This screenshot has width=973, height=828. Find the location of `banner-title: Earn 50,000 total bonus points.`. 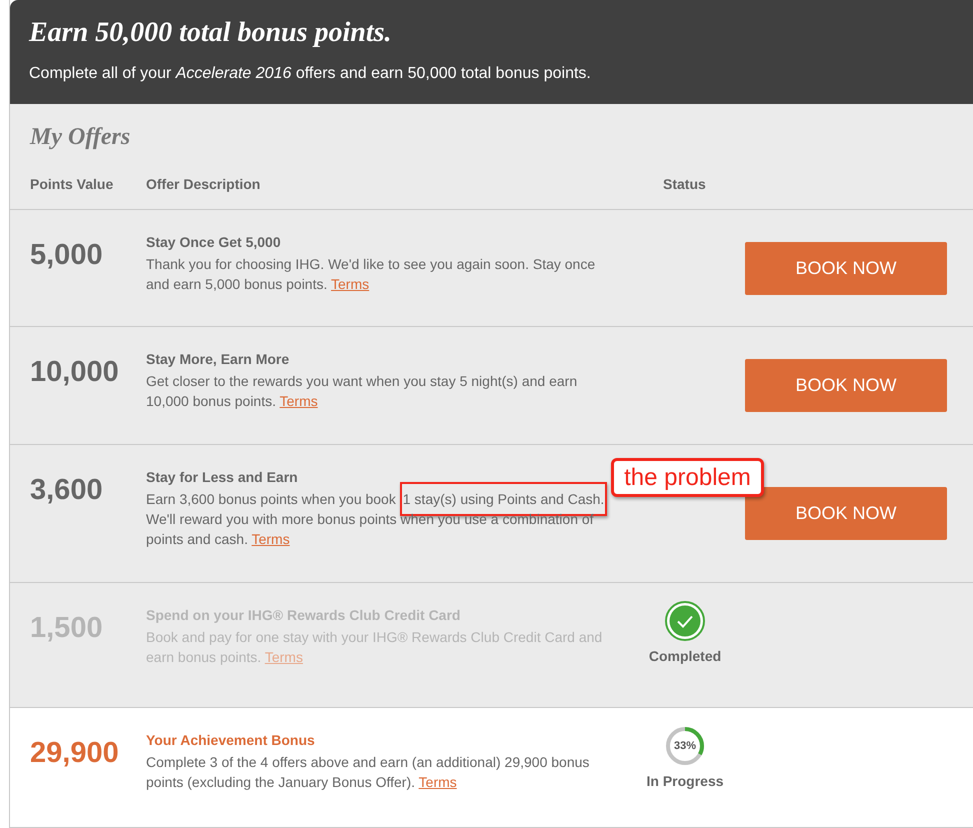

banner-title: Earn 50,000 total bonus points. is located at coordinates (211, 33).